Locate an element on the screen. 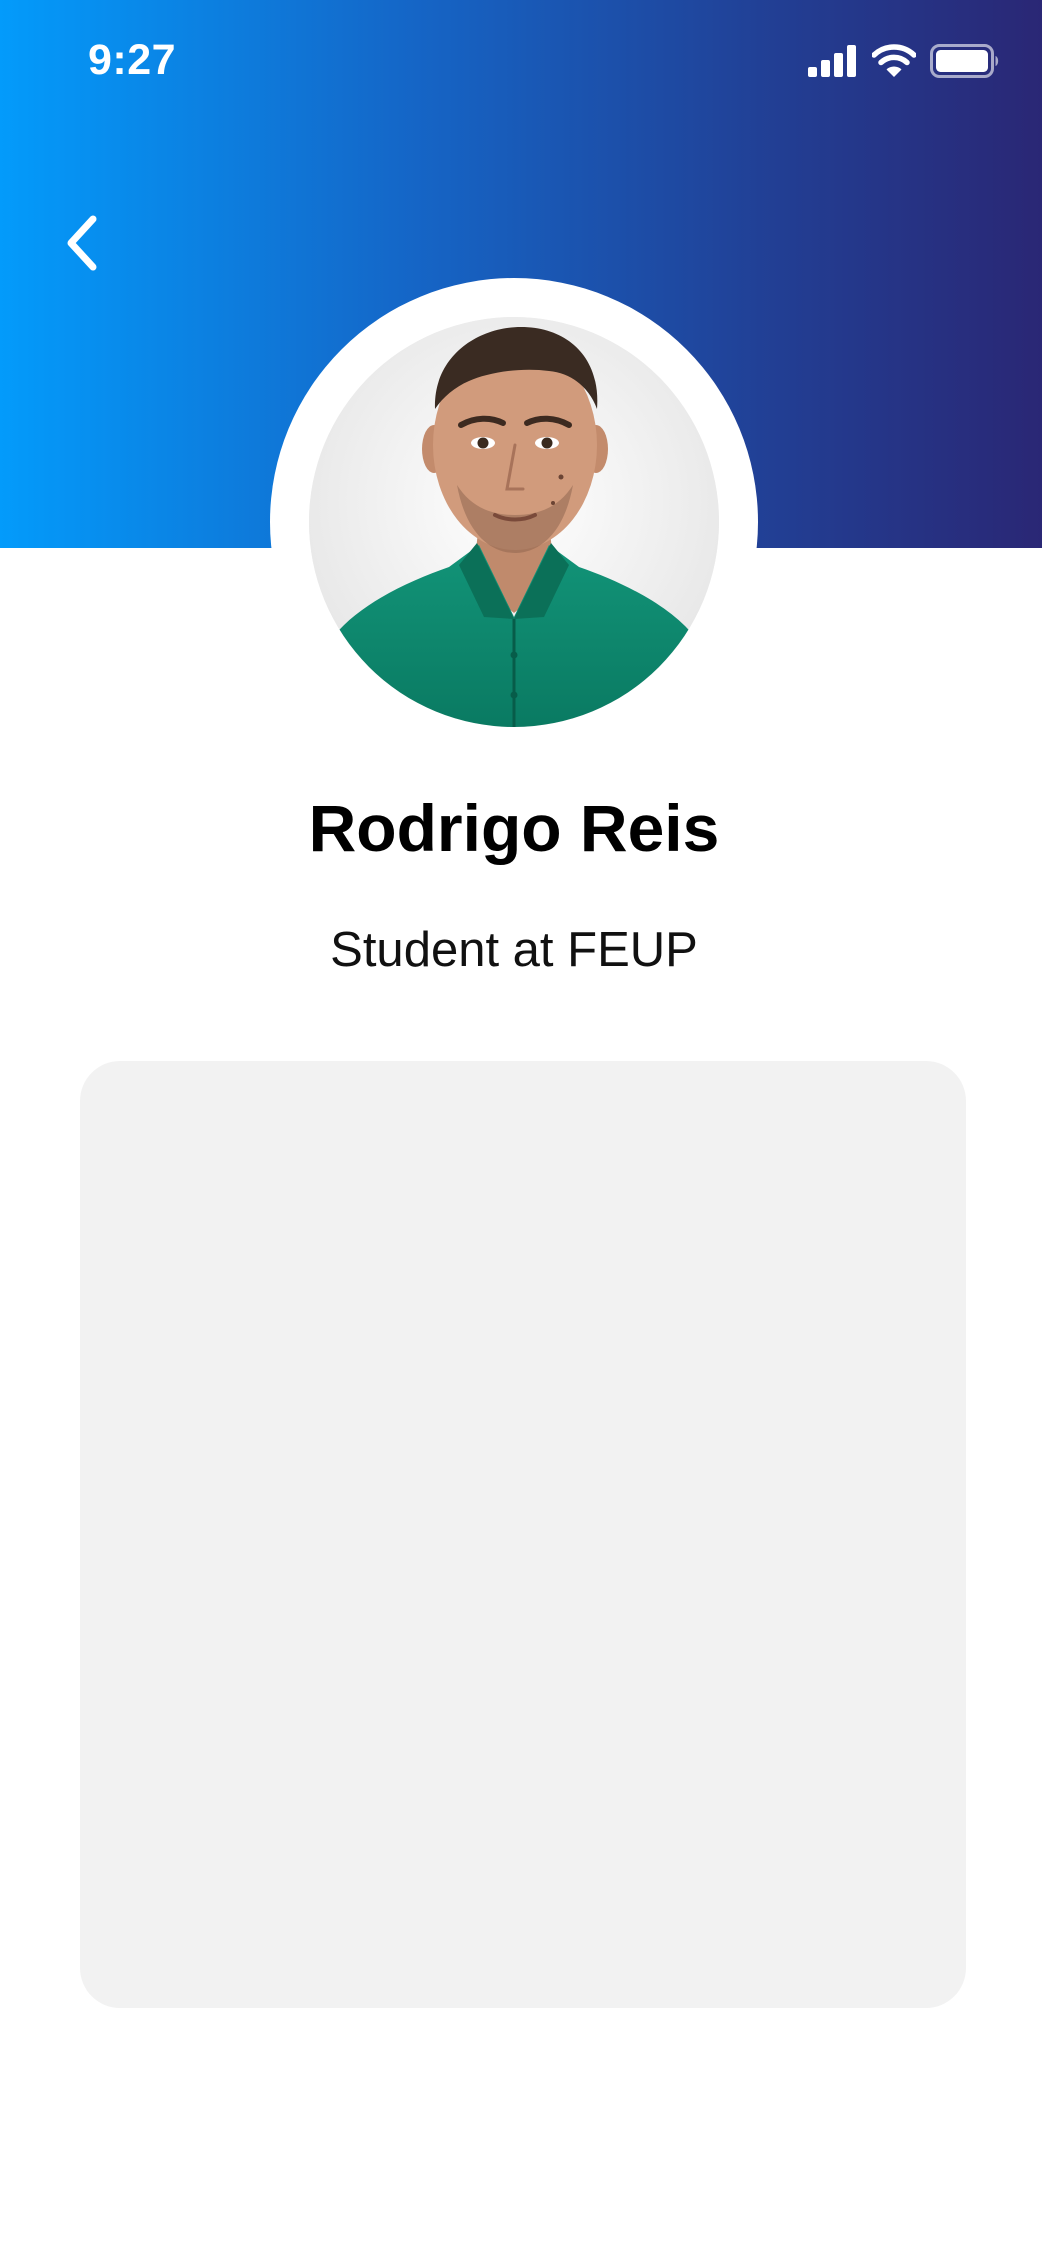  wifi-icon is located at coordinates (894, 61).